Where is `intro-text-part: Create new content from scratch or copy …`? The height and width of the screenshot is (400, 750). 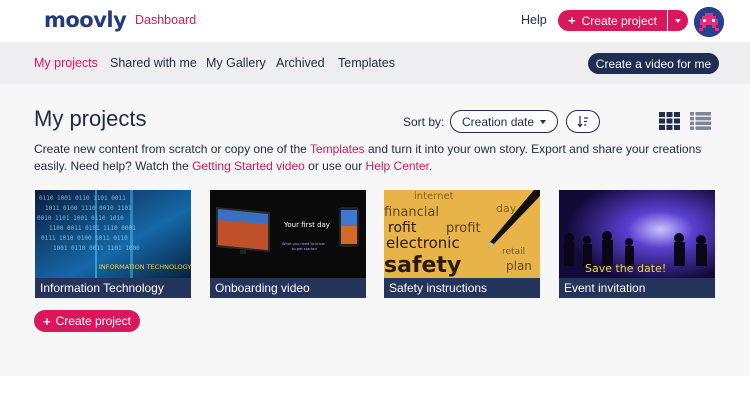 intro-text-part: Create new content from scratch or copy … is located at coordinates (172, 149).